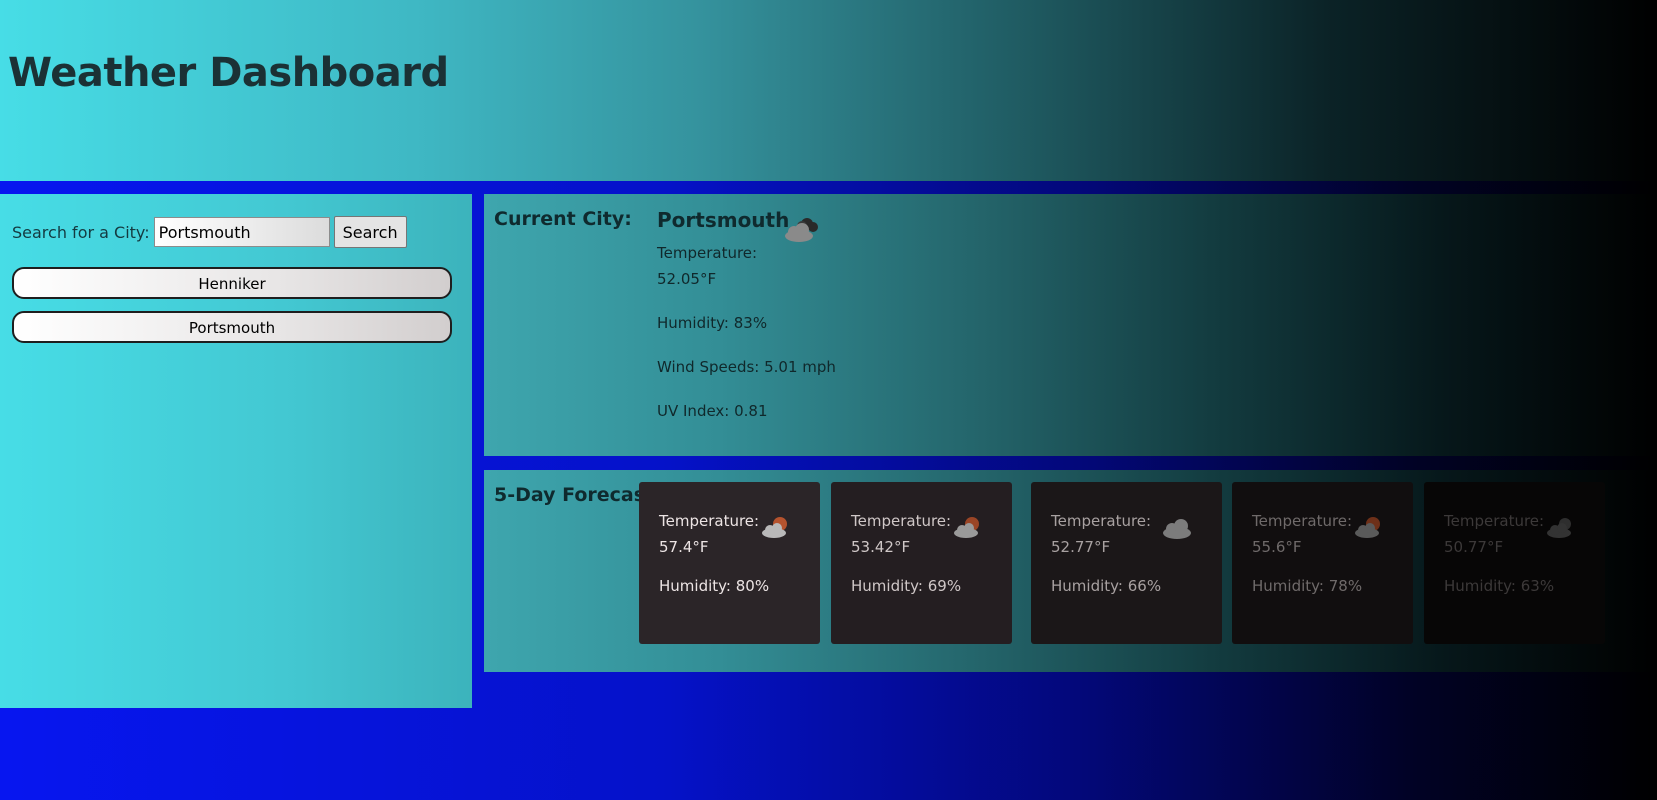 The width and height of the screenshot is (1657, 800). What do you see at coordinates (709, 534) in the screenshot?
I see `forecast-temperature: Temperature: 57.4°F` at bounding box center [709, 534].